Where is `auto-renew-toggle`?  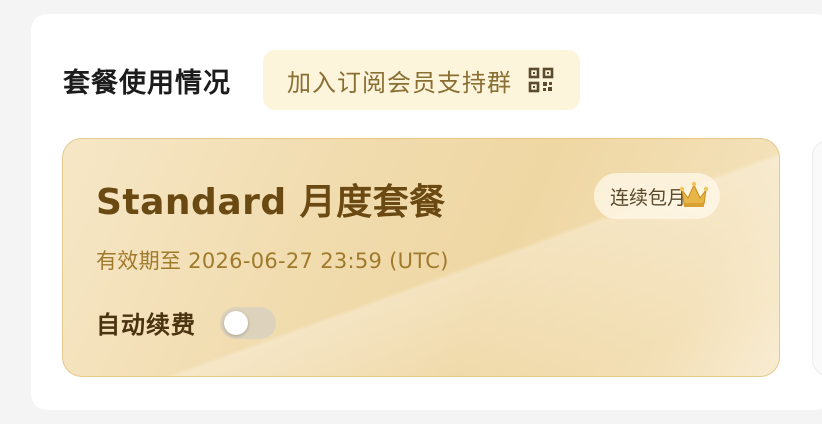
auto-renew-toggle is located at coordinates (248, 322).